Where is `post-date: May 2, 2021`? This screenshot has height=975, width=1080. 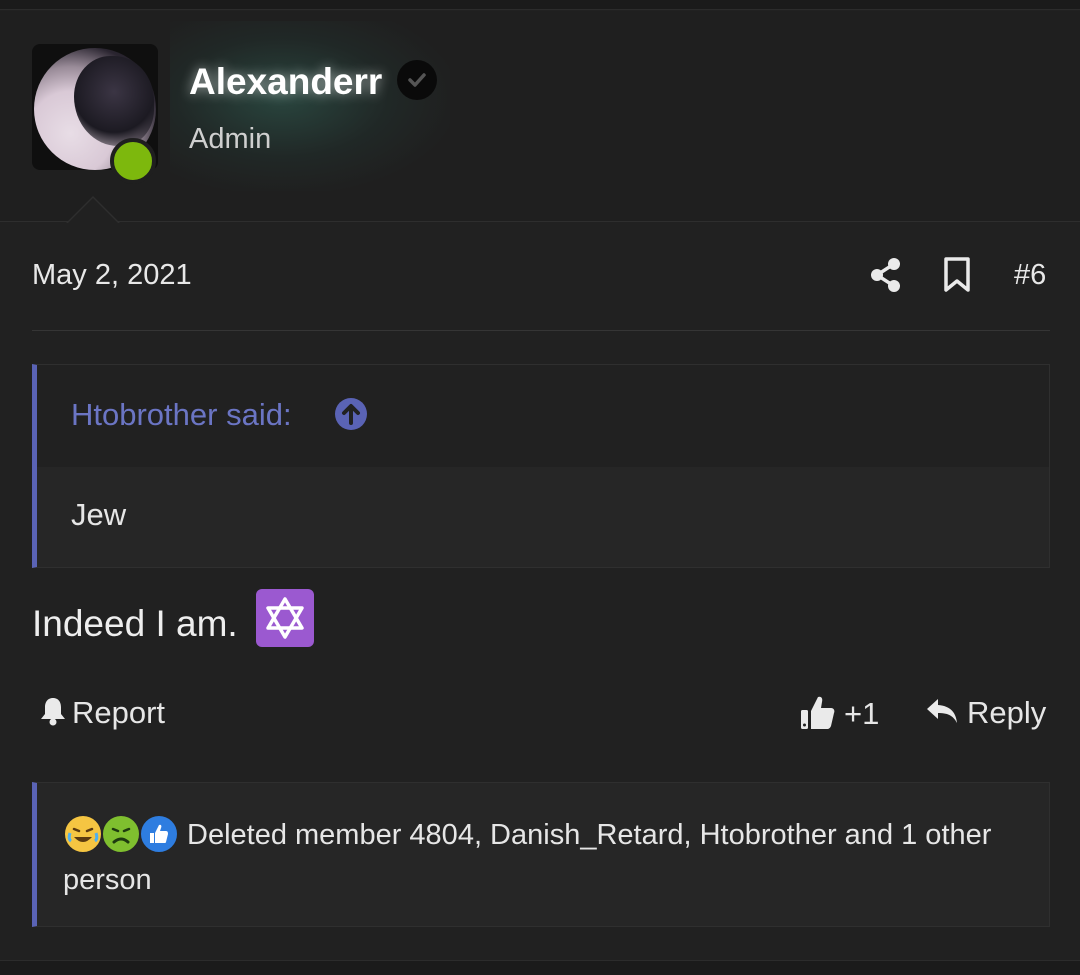 post-date: May 2, 2021 is located at coordinates (112, 275).